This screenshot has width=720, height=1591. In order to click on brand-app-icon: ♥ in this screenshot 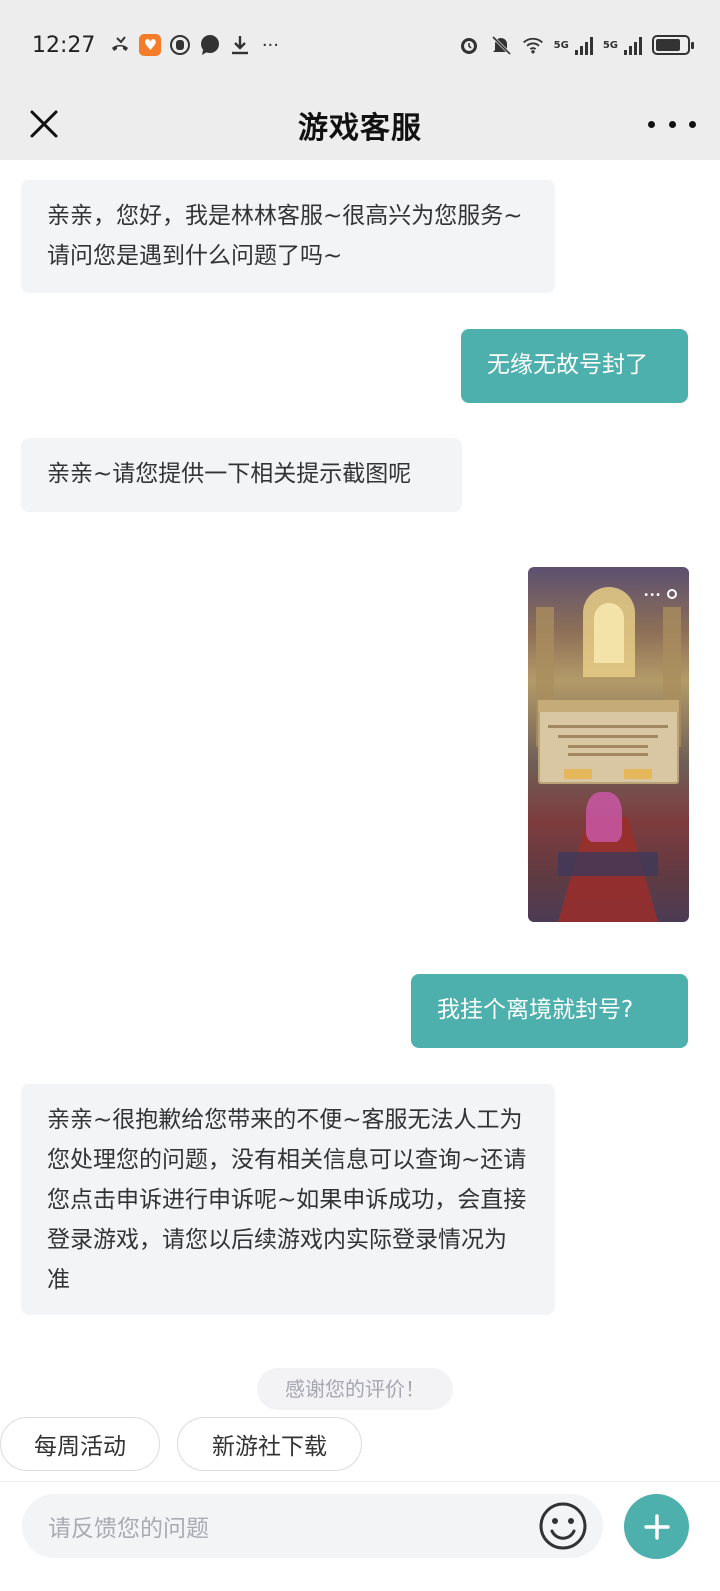, I will do `click(150, 45)`.